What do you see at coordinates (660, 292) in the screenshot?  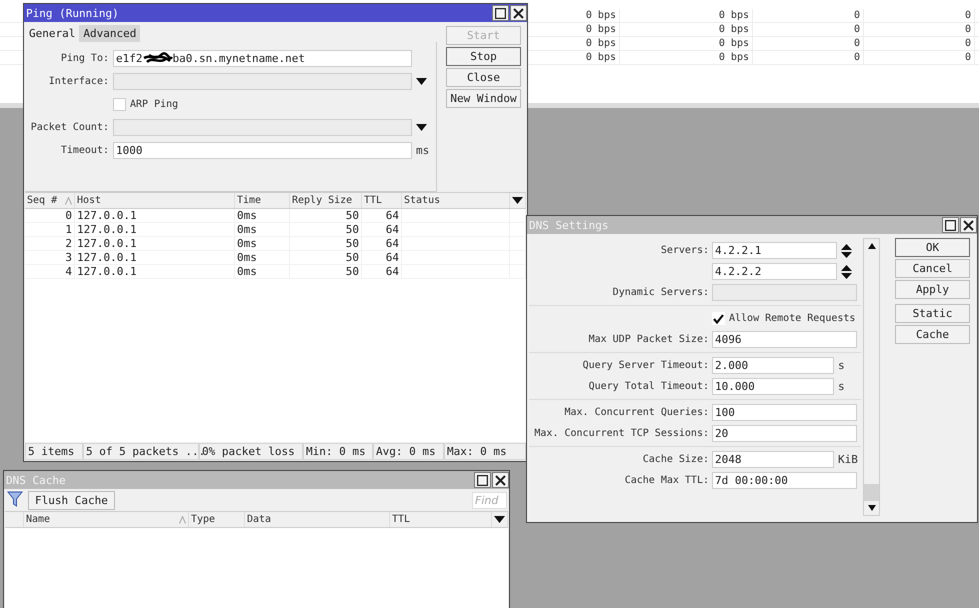 I see `field-label: Dynamic Servers:` at bounding box center [660, 292].